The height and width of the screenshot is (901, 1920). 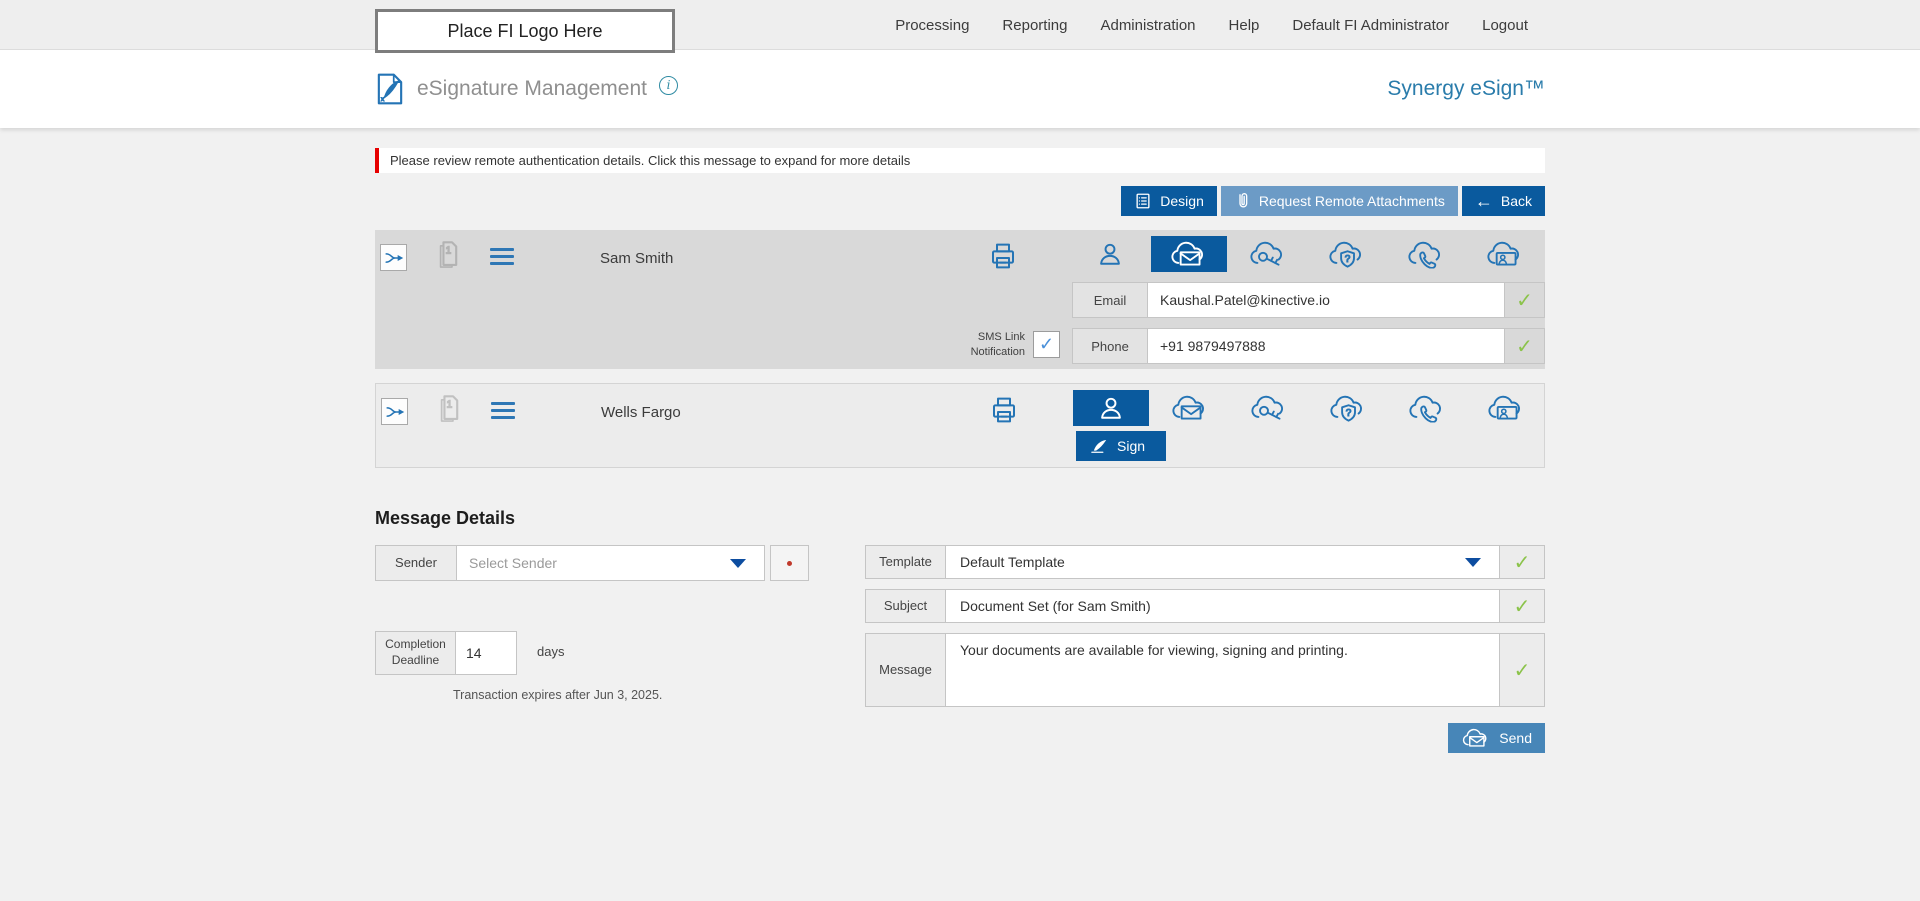 What do you see at coordinates (532, 88) in the screenshot?
I see `page-title: eSignature Management` at bounding box center [532, 88].